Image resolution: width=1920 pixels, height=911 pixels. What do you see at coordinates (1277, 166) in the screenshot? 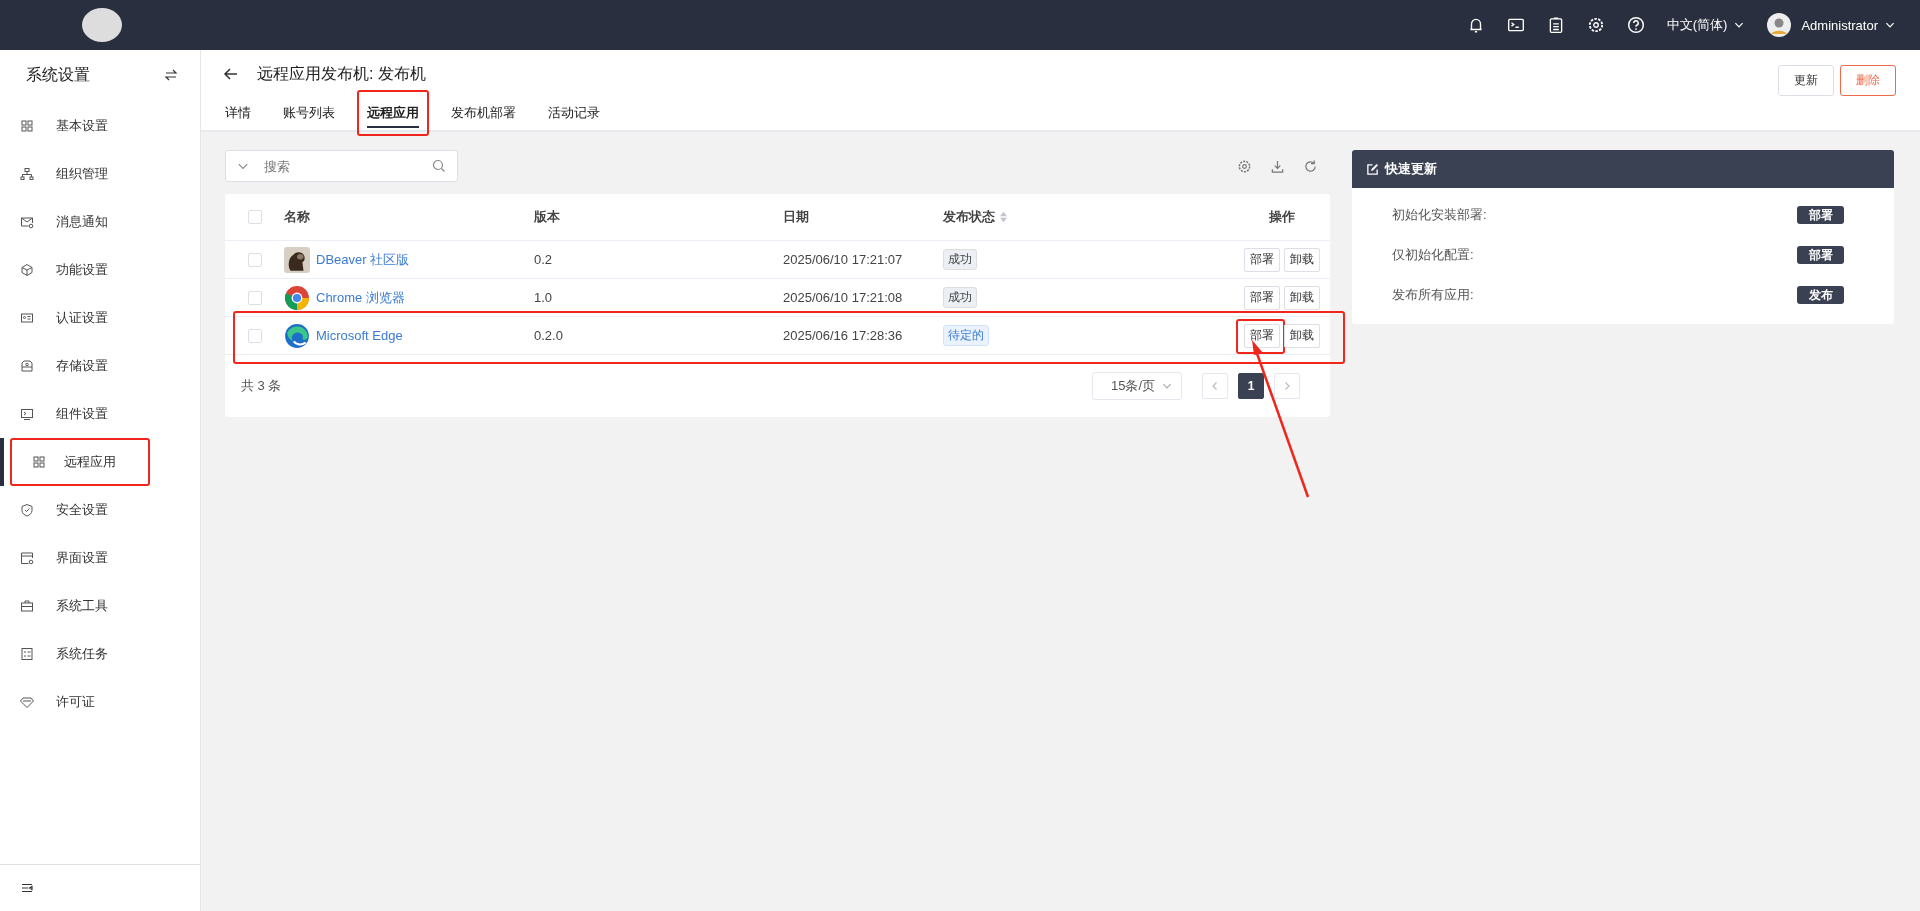
I see `download-icon` at bounding box center [1277, 166].